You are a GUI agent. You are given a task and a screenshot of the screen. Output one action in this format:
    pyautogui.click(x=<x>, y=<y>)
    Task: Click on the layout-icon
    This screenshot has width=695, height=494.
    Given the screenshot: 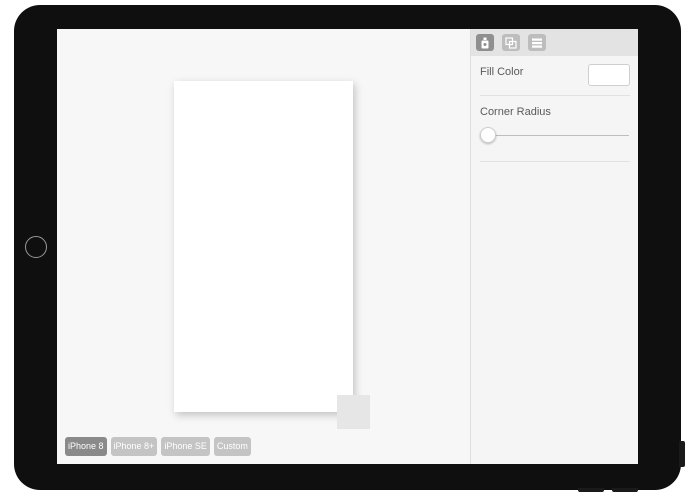 What is the action you would take?
    pyautogui.click(x=511, y=42)
    